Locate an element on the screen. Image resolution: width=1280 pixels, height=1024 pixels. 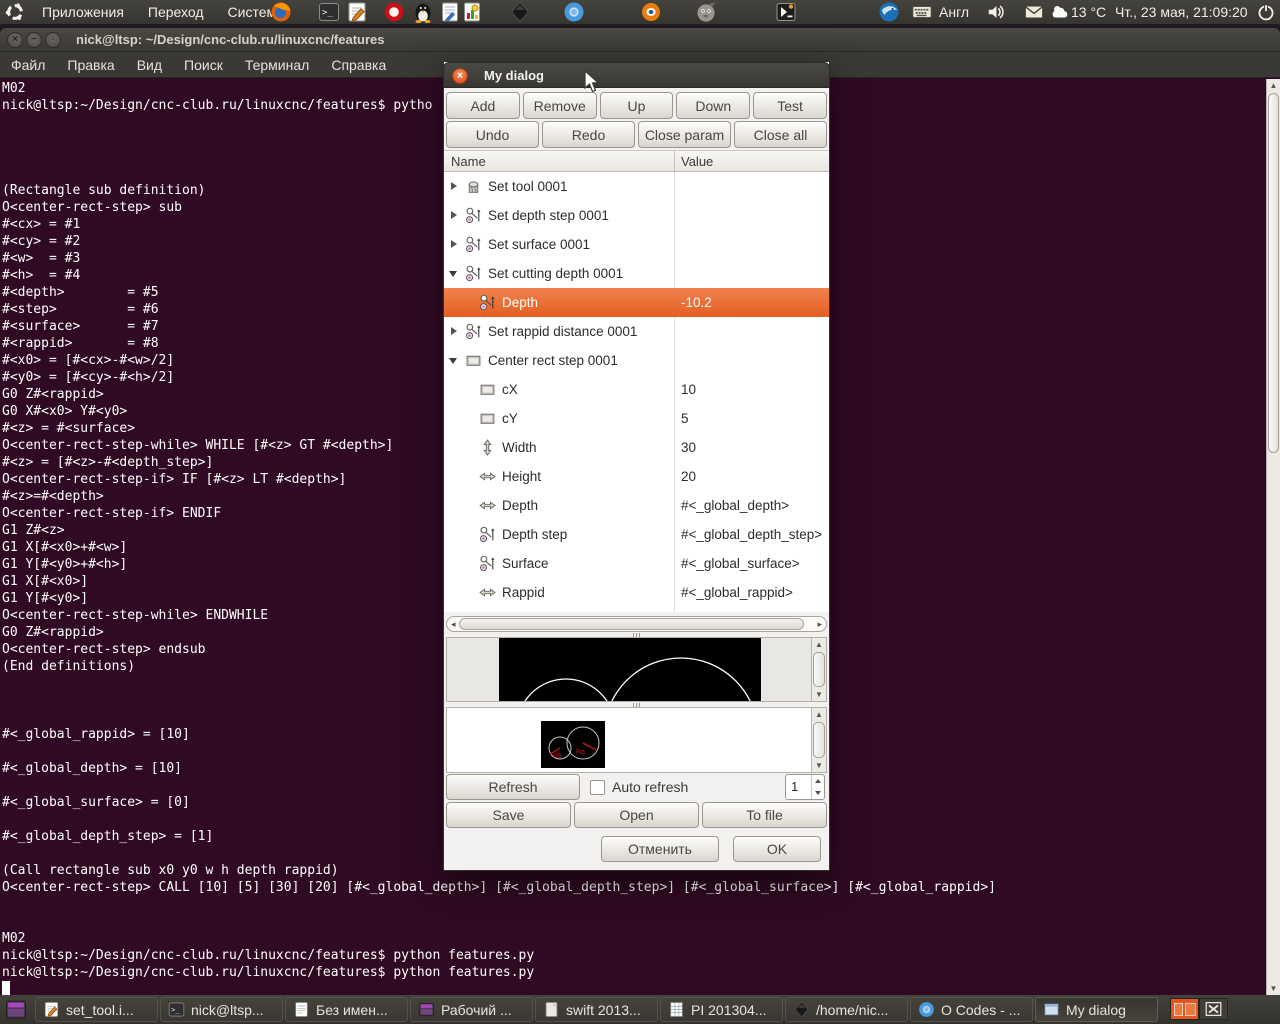
tree-column-header: Name Value is located at coordinates (636, 161).